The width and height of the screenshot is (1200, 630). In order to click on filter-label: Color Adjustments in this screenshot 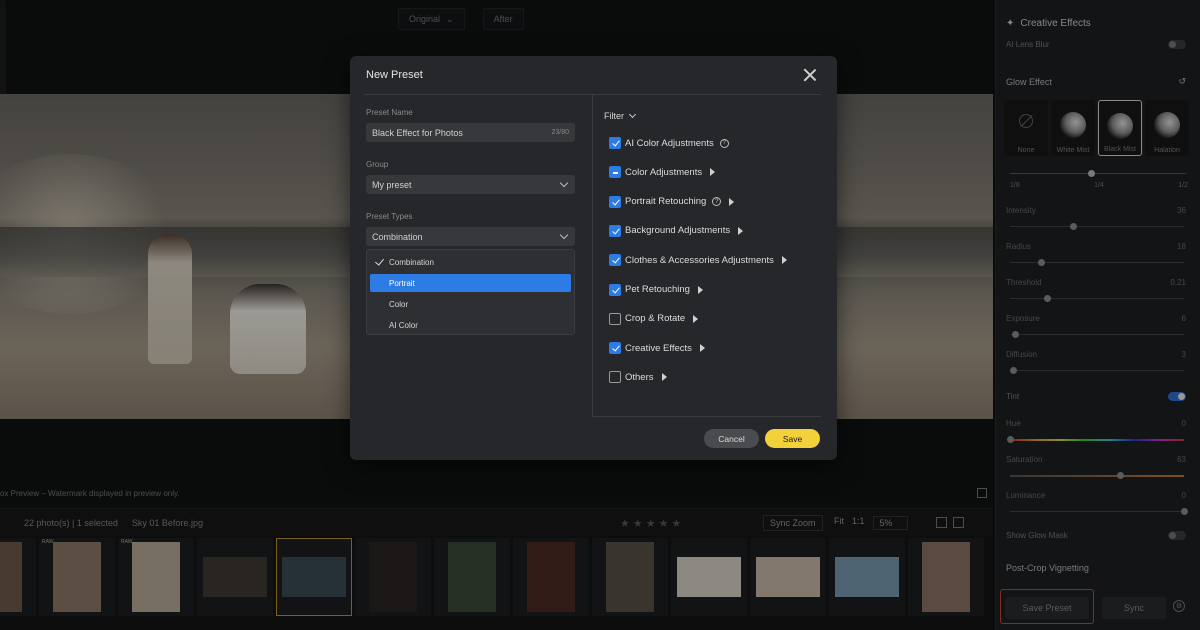, I will do `click(664, 172)`.